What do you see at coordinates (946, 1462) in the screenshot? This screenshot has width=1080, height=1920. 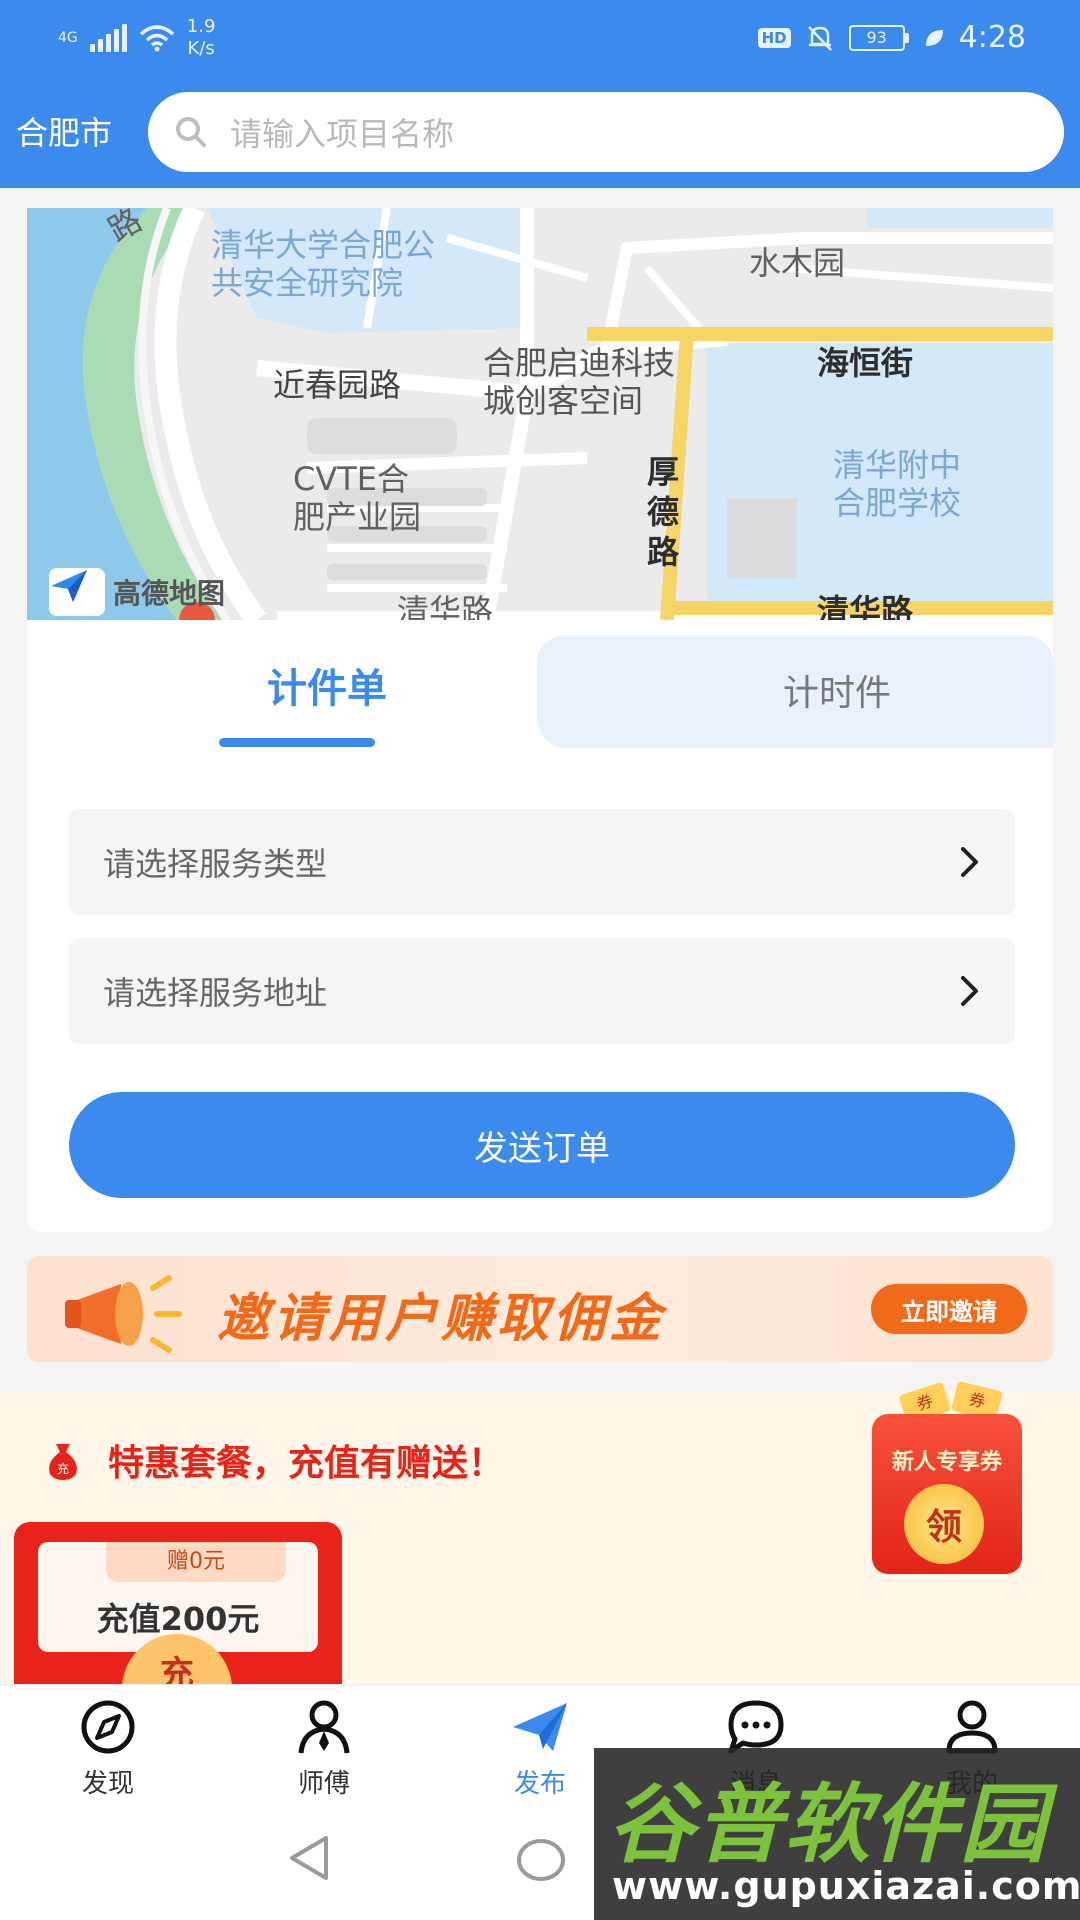 I see `coupon-text: 新人专享券` at bounding box center [946, 1462].